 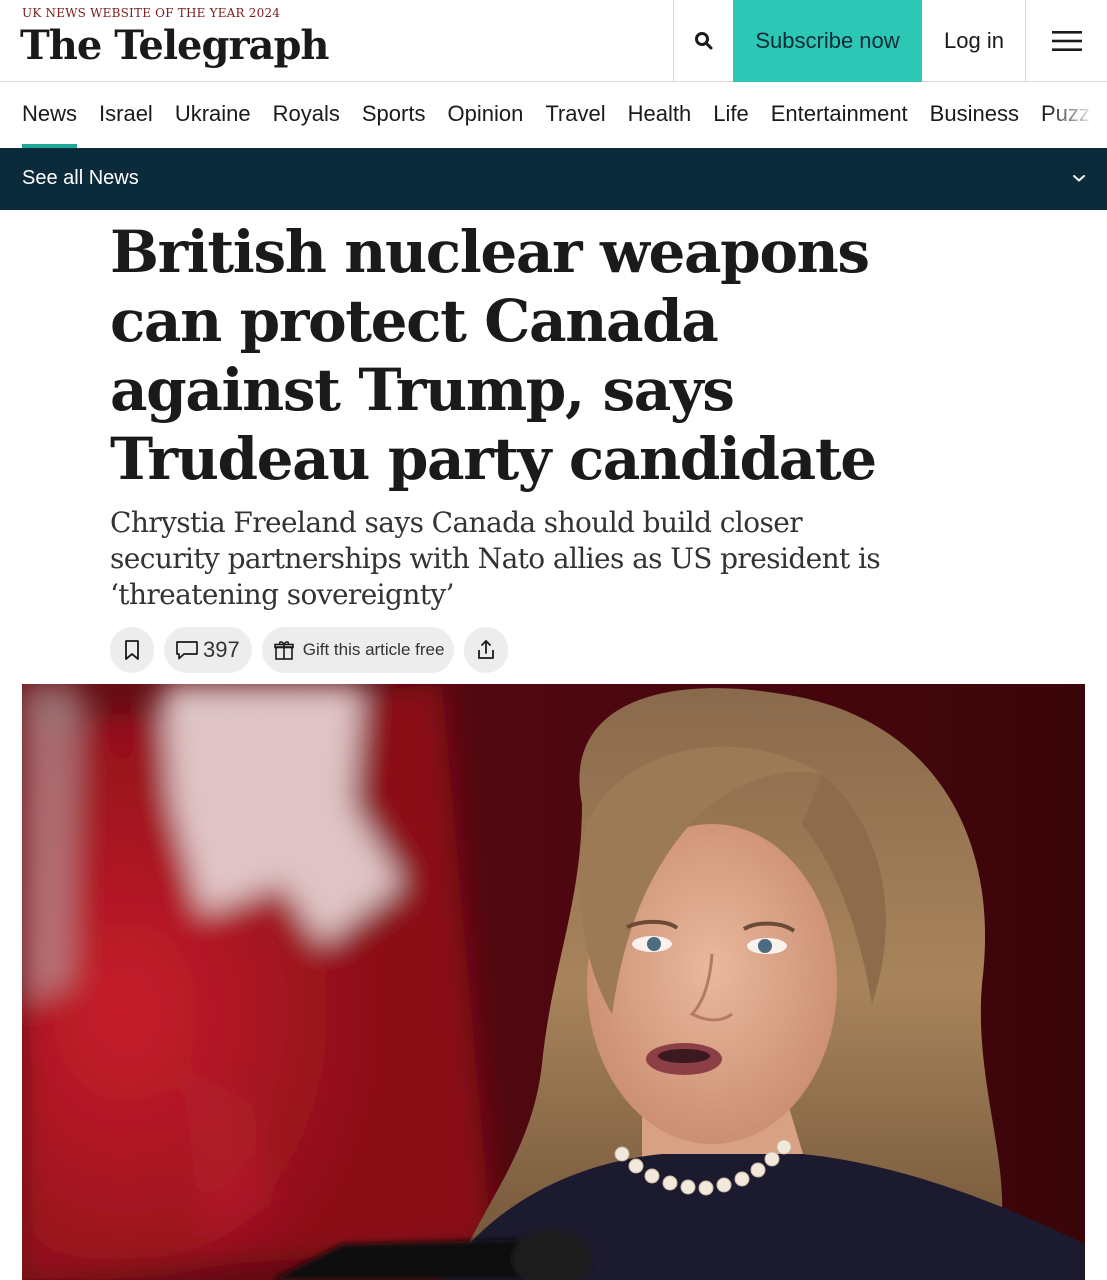 What do you see at coordinates (187, 650) in the screenshot?
I see `comment-icon` at bounding box center [187, 650].